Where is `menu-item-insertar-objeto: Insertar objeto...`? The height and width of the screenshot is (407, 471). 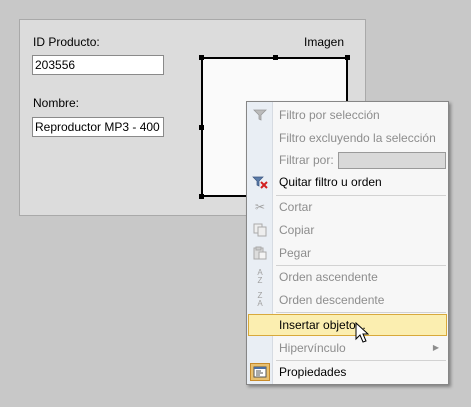
menu-item-insertar-objeto: Insertar objeto... is located at coordinates (347, 325).